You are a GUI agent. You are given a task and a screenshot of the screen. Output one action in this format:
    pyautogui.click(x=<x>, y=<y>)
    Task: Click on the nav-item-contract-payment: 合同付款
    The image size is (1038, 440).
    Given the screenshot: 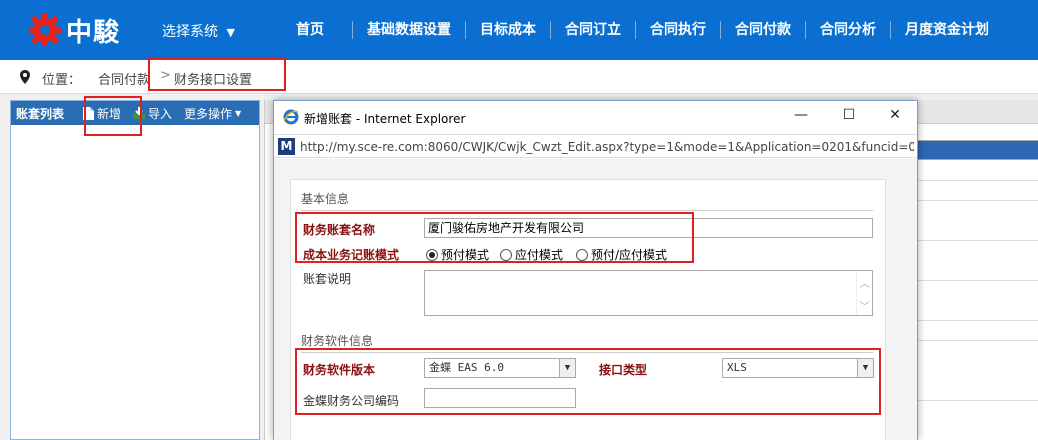 What is the action you would take?
    pyautogui.click(x=762, y=30)
    